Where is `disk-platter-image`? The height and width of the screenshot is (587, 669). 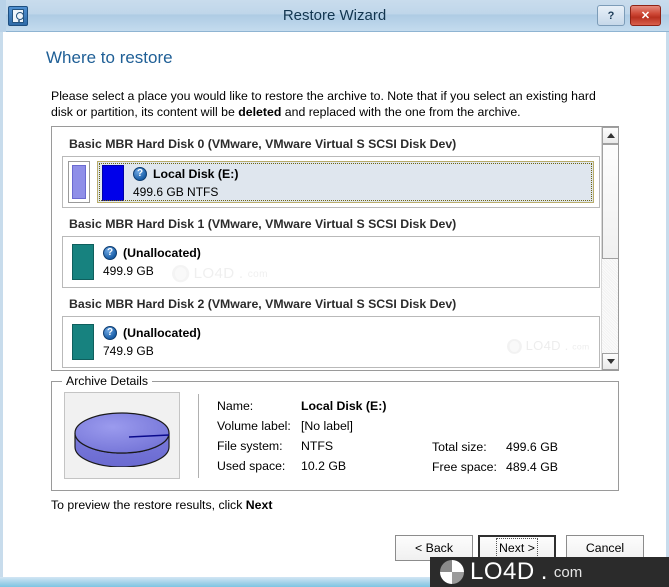 disk-platter-image is located at coordinates (122, 435).